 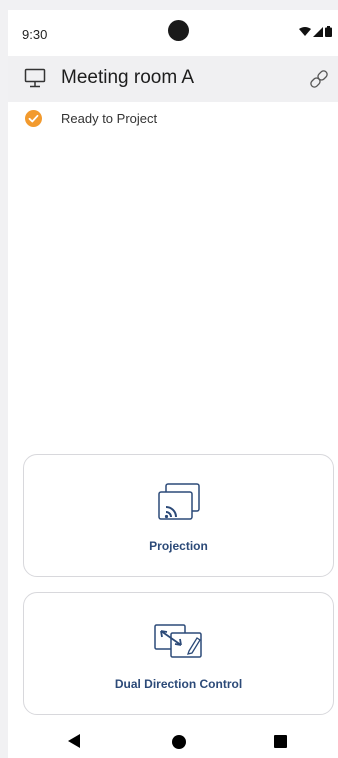 I want to click on system-nav-bar, so click(x=173, y=741).